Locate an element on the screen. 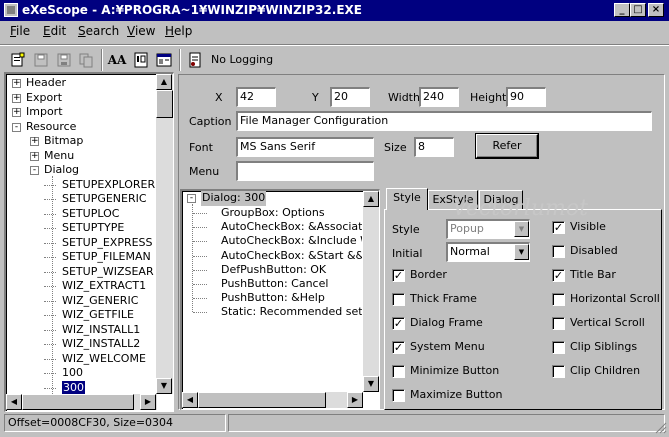 This screenshot has width=669, height=437. checkbox-label: Disabled is located at coordinates (594, 250).